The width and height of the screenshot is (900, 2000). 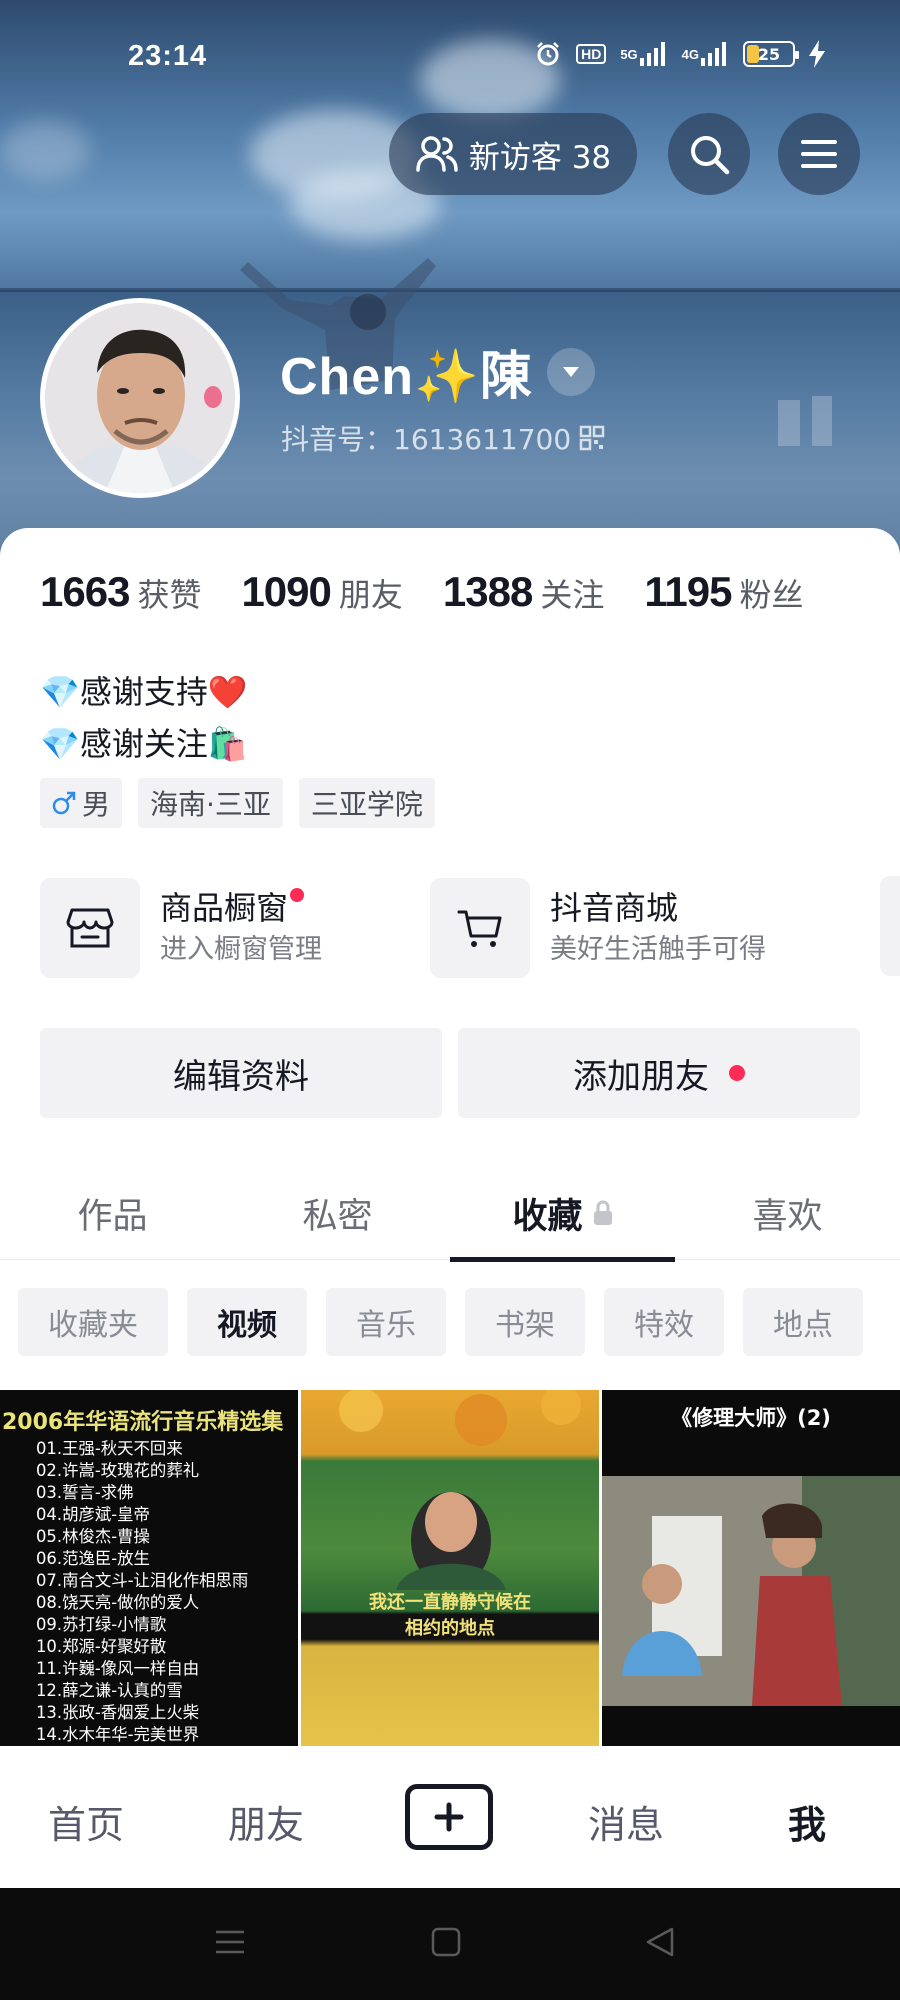 What do you see at coordinates (241, 1073) in the screenshot?
I see `edit-profile-button: 编辑资料` at bounding box center [241, 1073].